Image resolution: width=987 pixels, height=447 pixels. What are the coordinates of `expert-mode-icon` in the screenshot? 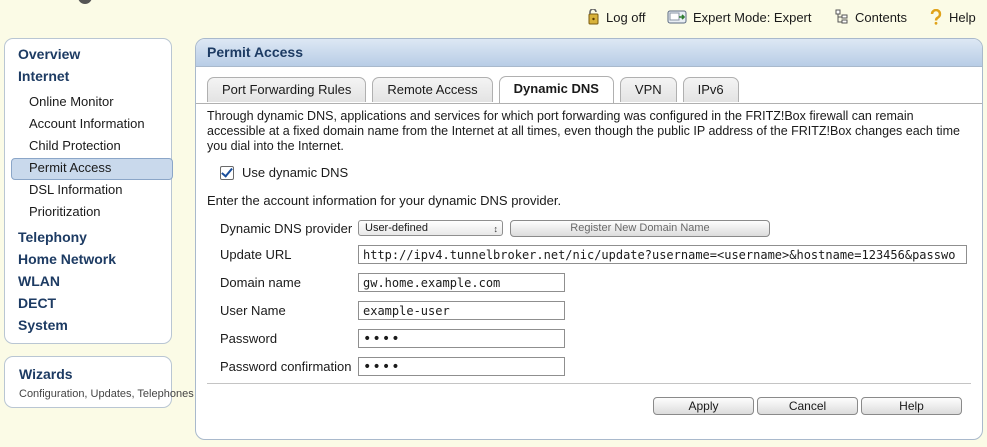 It's located at (677, 17).